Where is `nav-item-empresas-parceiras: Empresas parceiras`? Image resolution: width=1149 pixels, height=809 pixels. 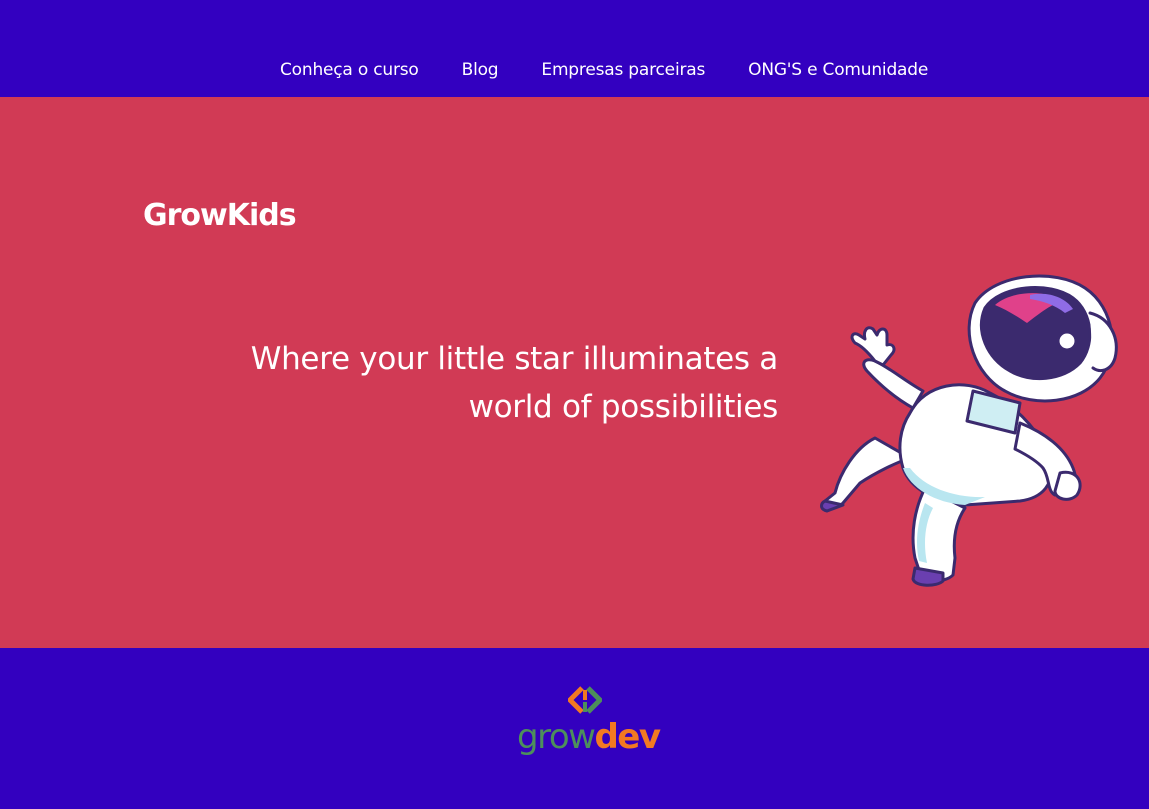 nav-item-empresas-parceiras: Empresas parceiras is located at coordinates (644, 70).